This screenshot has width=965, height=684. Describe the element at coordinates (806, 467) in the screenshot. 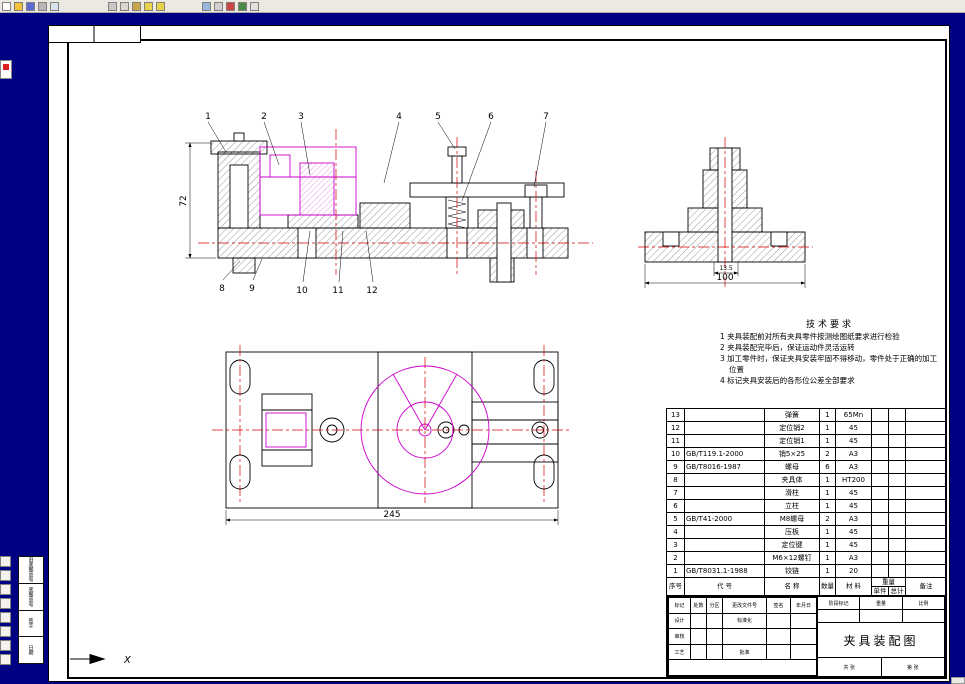

I see `螺母: 9 GB/T8016-1987 螺母 6 A3` at that location.